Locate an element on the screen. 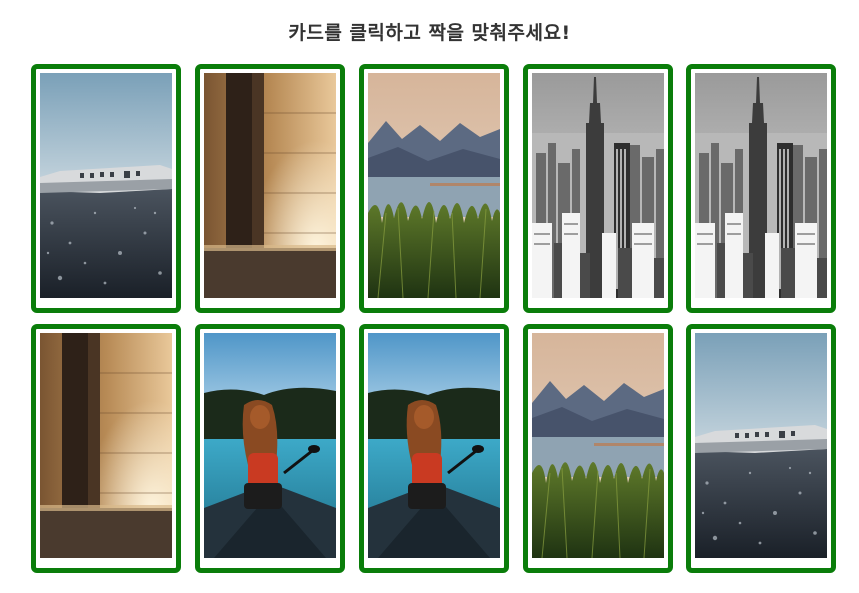 The width and height of the screenshot is (859, 593). card-8-image is located at coordinates (434, 445).